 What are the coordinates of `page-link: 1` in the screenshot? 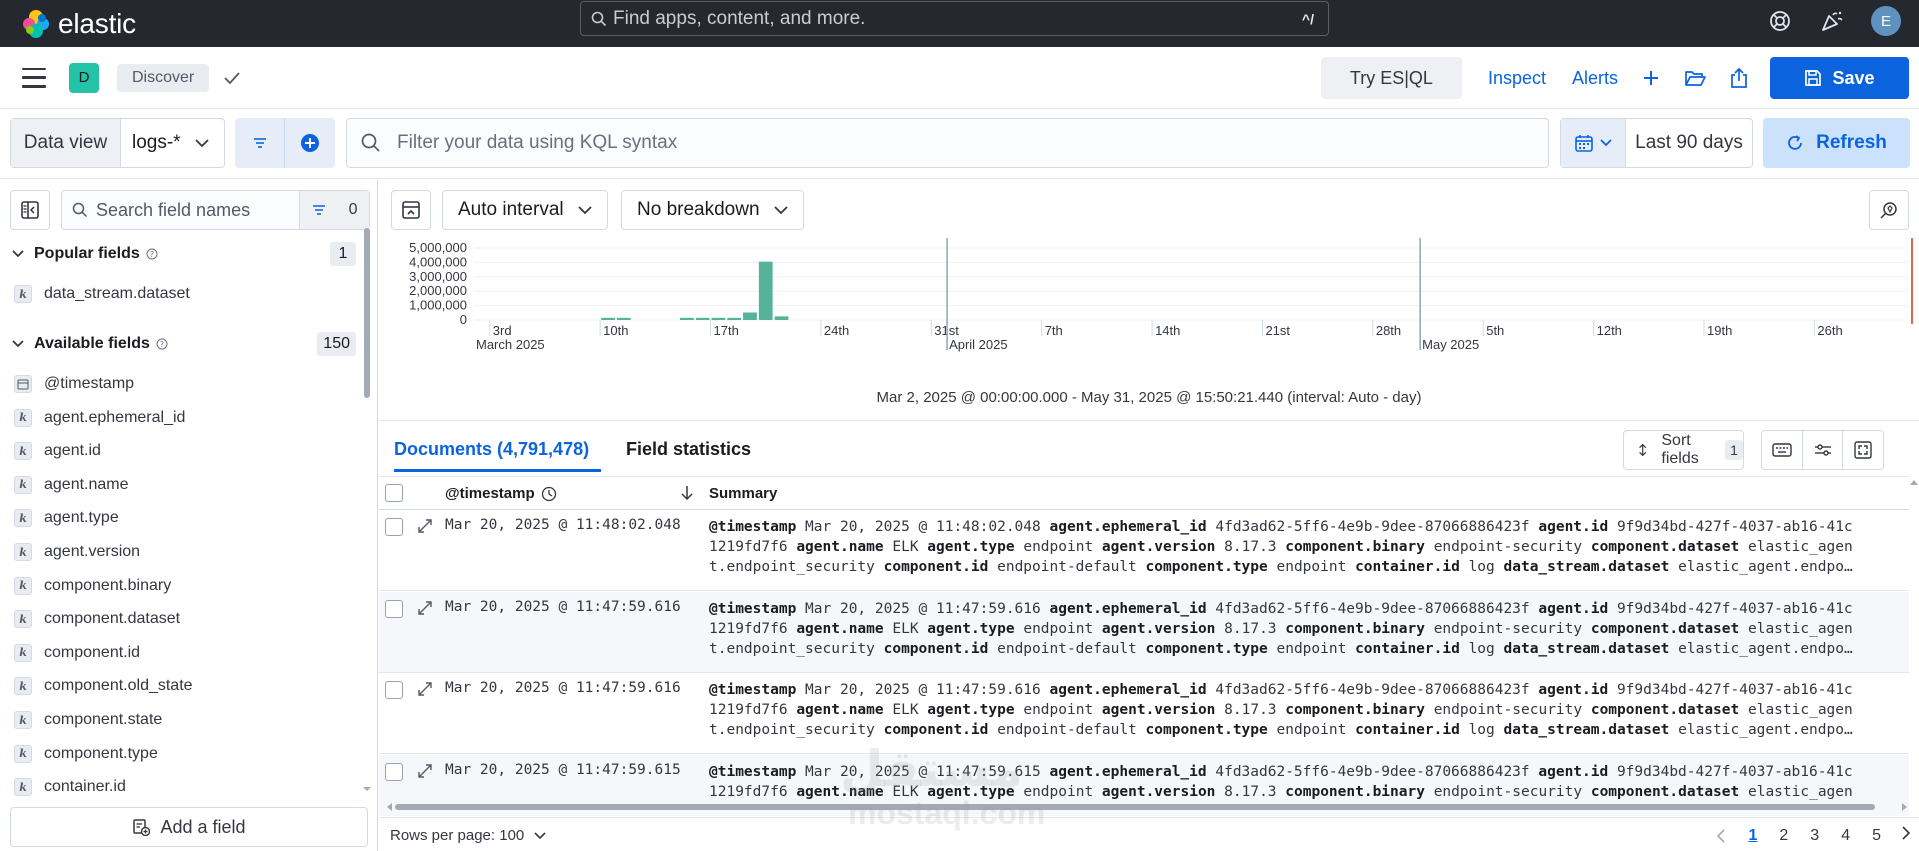 It's located at (1752, 836).